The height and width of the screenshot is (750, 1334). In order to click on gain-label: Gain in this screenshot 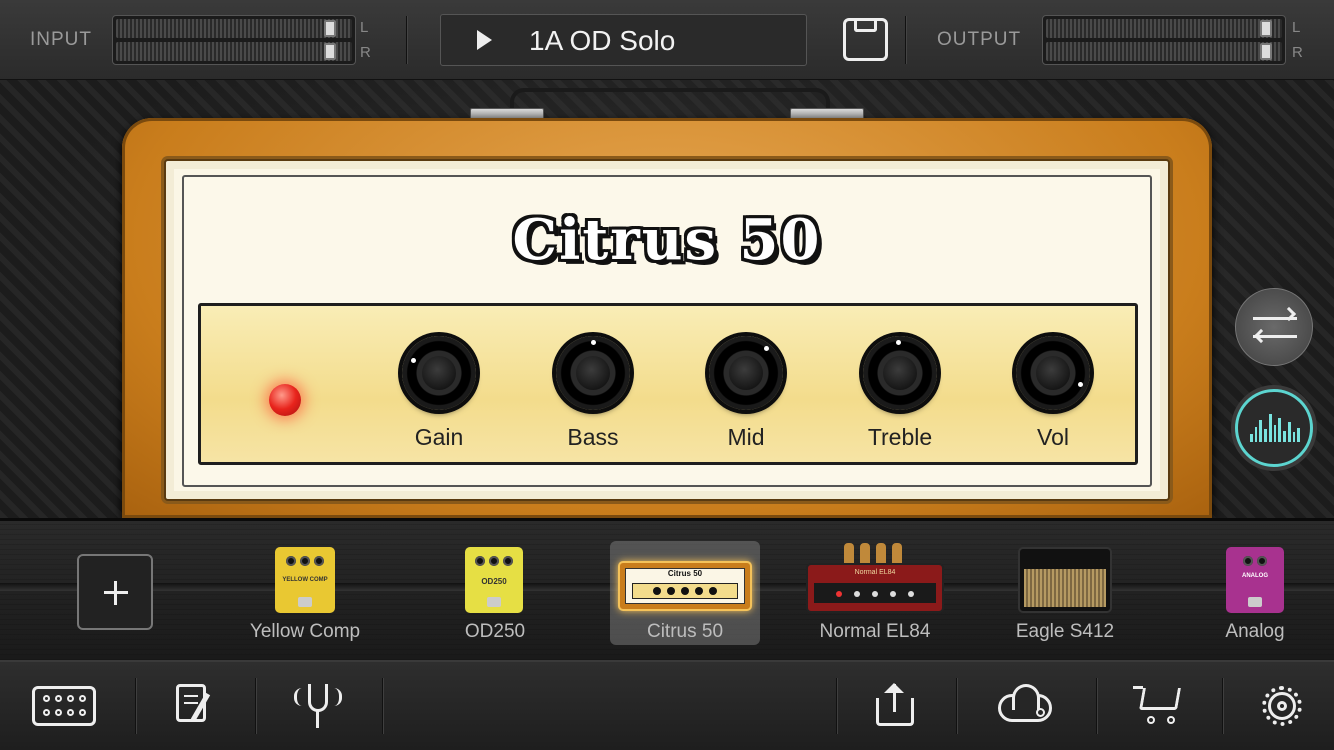, I will do `click(439, 437)`.